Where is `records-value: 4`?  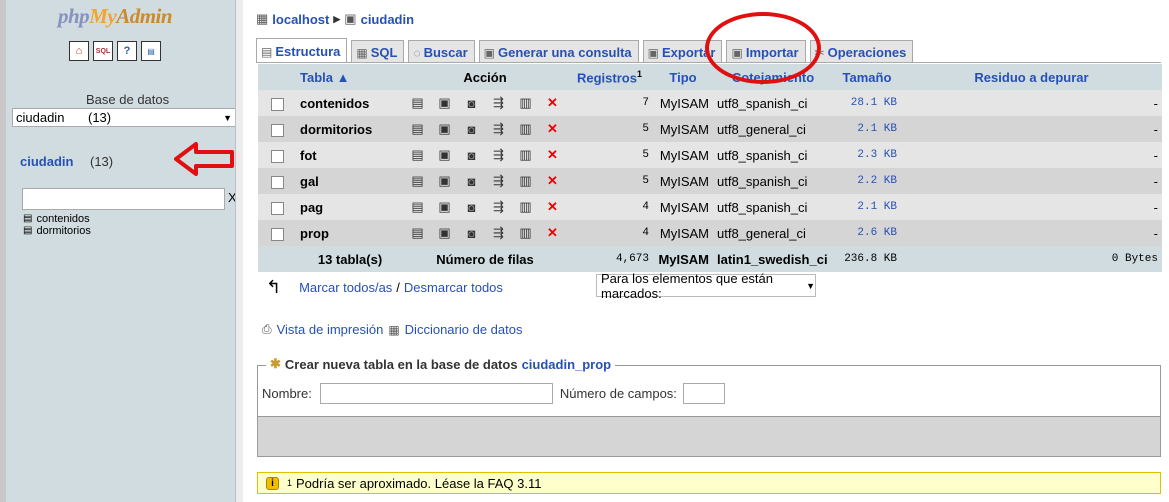 records-value: 4 is located at coordinates (609, 233).